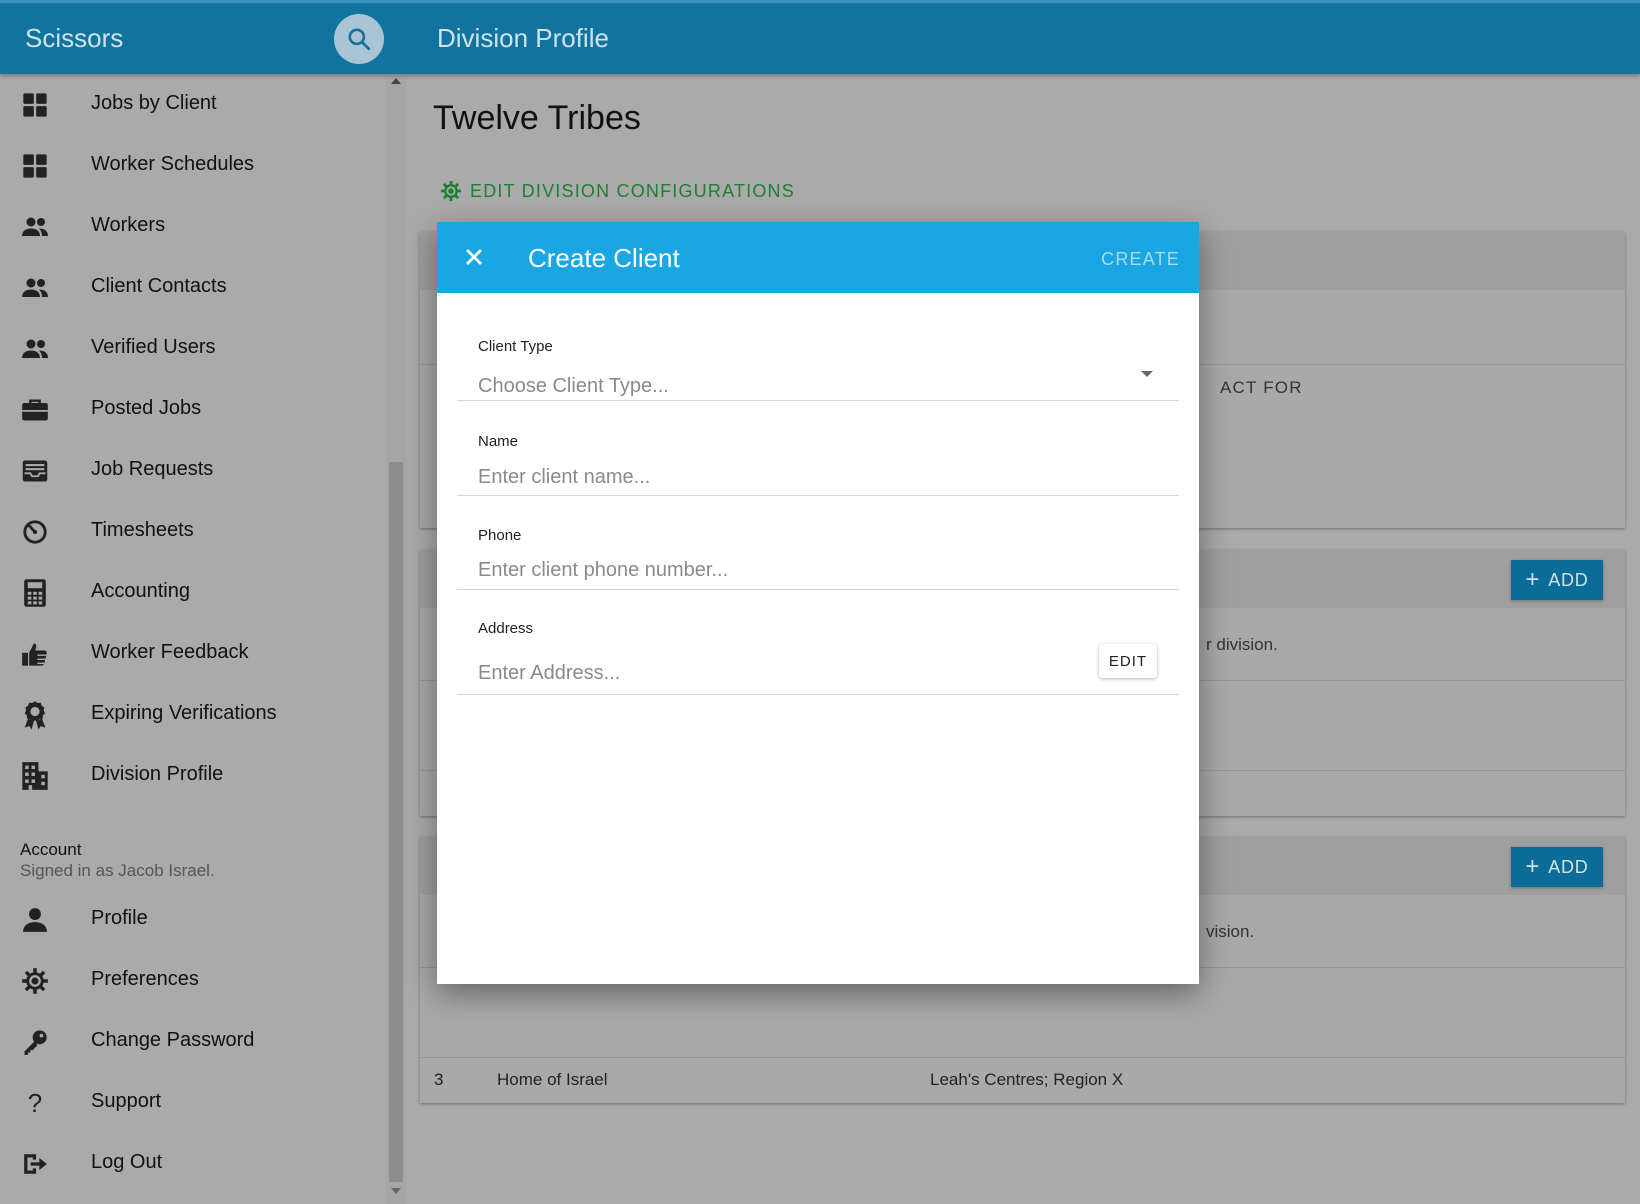 The width and height of the screenshot is (1640, 1204). Describe the element at coordinates (145, 979) in the screenshot. I see `sidebar-item-label: Preferences` at that location.